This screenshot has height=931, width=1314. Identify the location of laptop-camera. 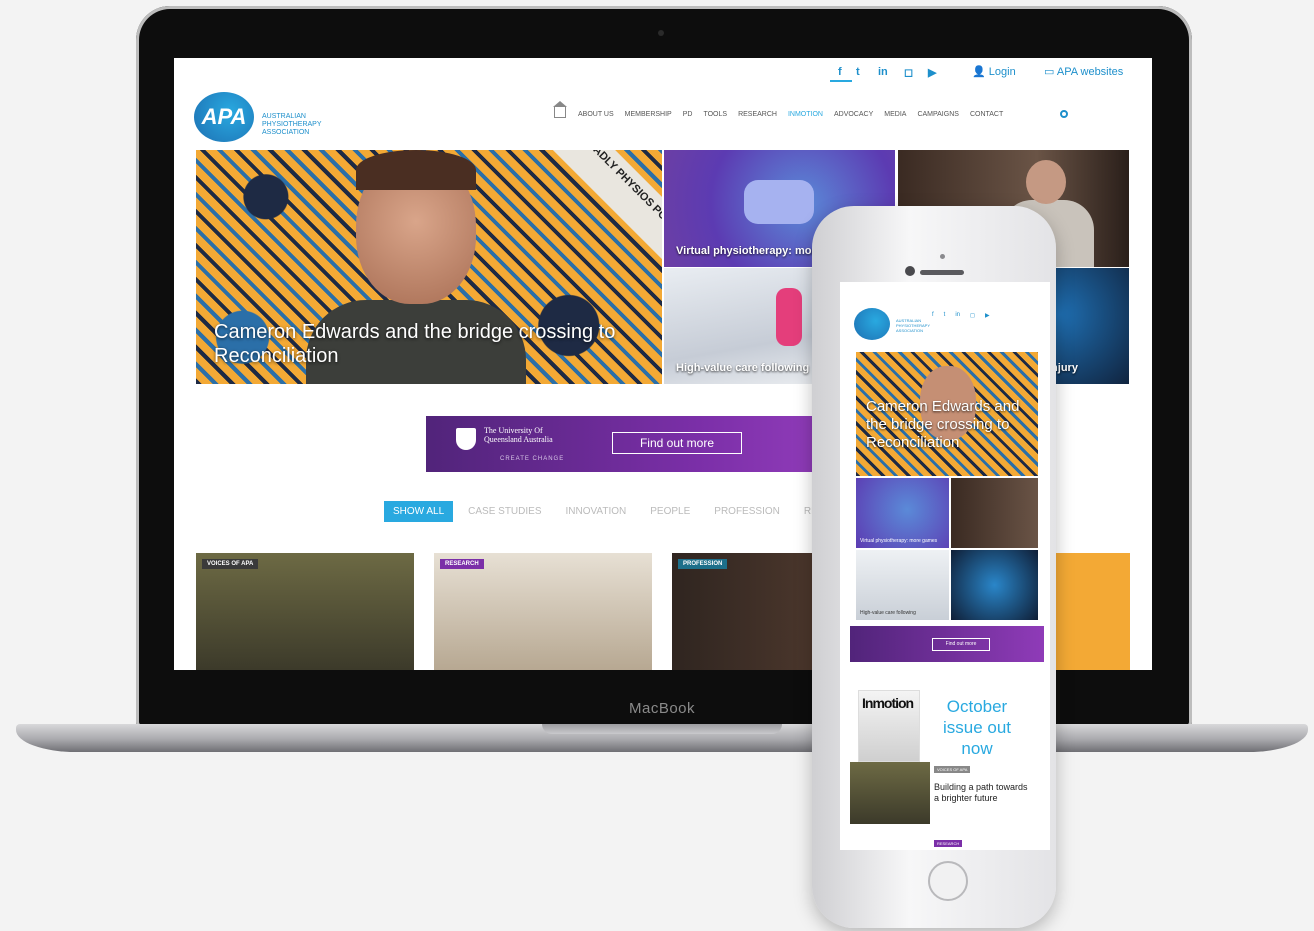
(661, 33).